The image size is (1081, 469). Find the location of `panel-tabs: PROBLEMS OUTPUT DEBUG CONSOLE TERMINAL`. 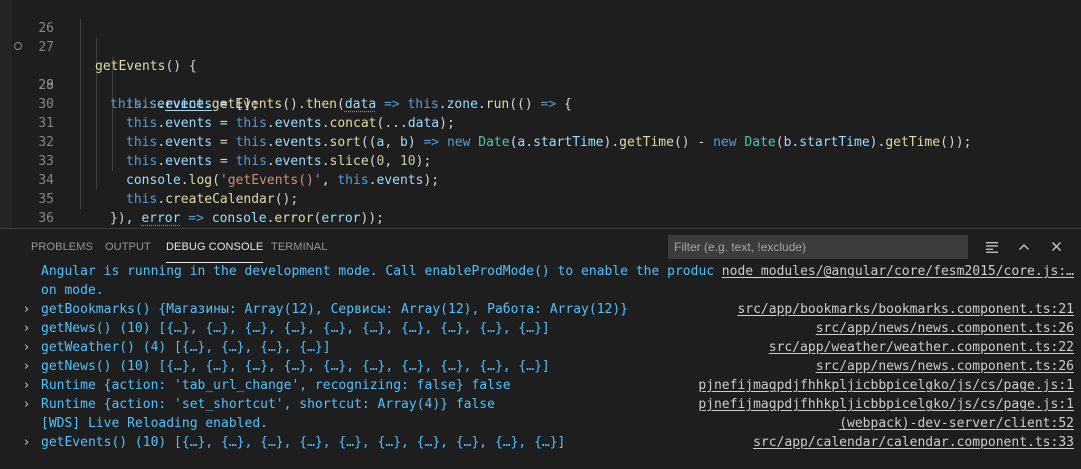

panel-tabs: PROBLEMS OUTPUT DEBUG CONSOLE TERMINAL is located at coordinates (330, 247).